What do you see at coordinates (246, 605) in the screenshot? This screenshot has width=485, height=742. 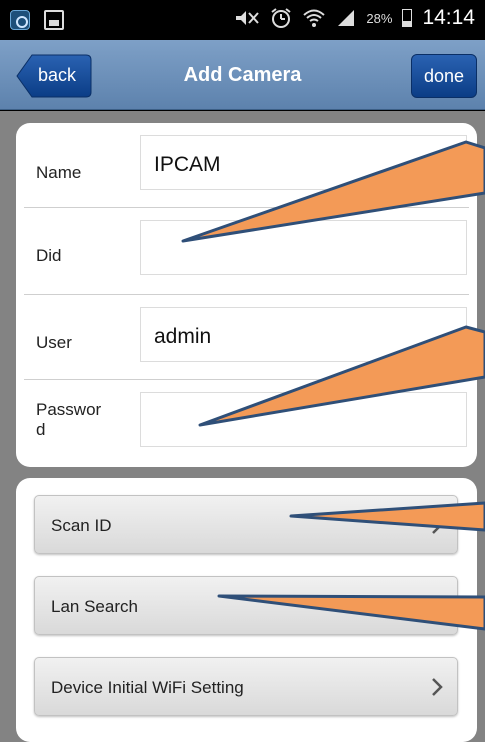 I see `lan-search-button: Lan Search` at bounding box center [246, 605].